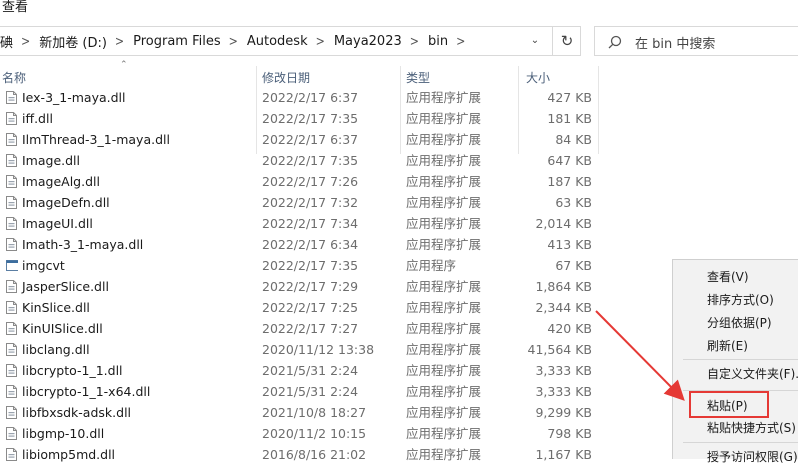 The width and height of the screenshot is (798, 465). I want to click on refresh-icon: ↻, so click(566, 41).